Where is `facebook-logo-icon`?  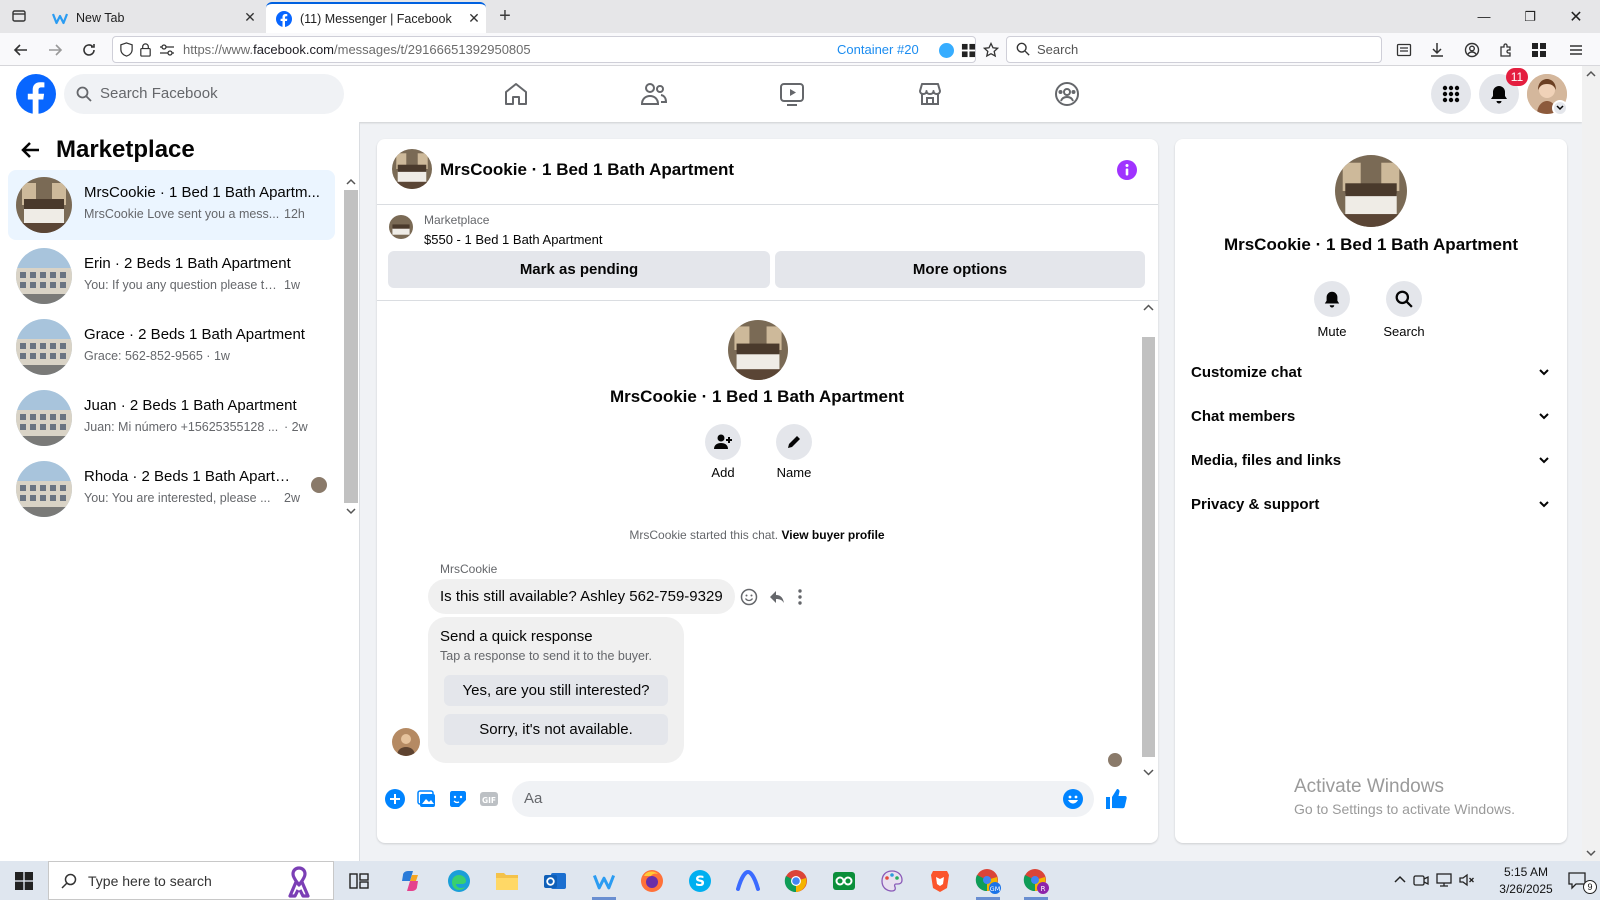
facebook-logo-icon is located at coordinates (36, 94).